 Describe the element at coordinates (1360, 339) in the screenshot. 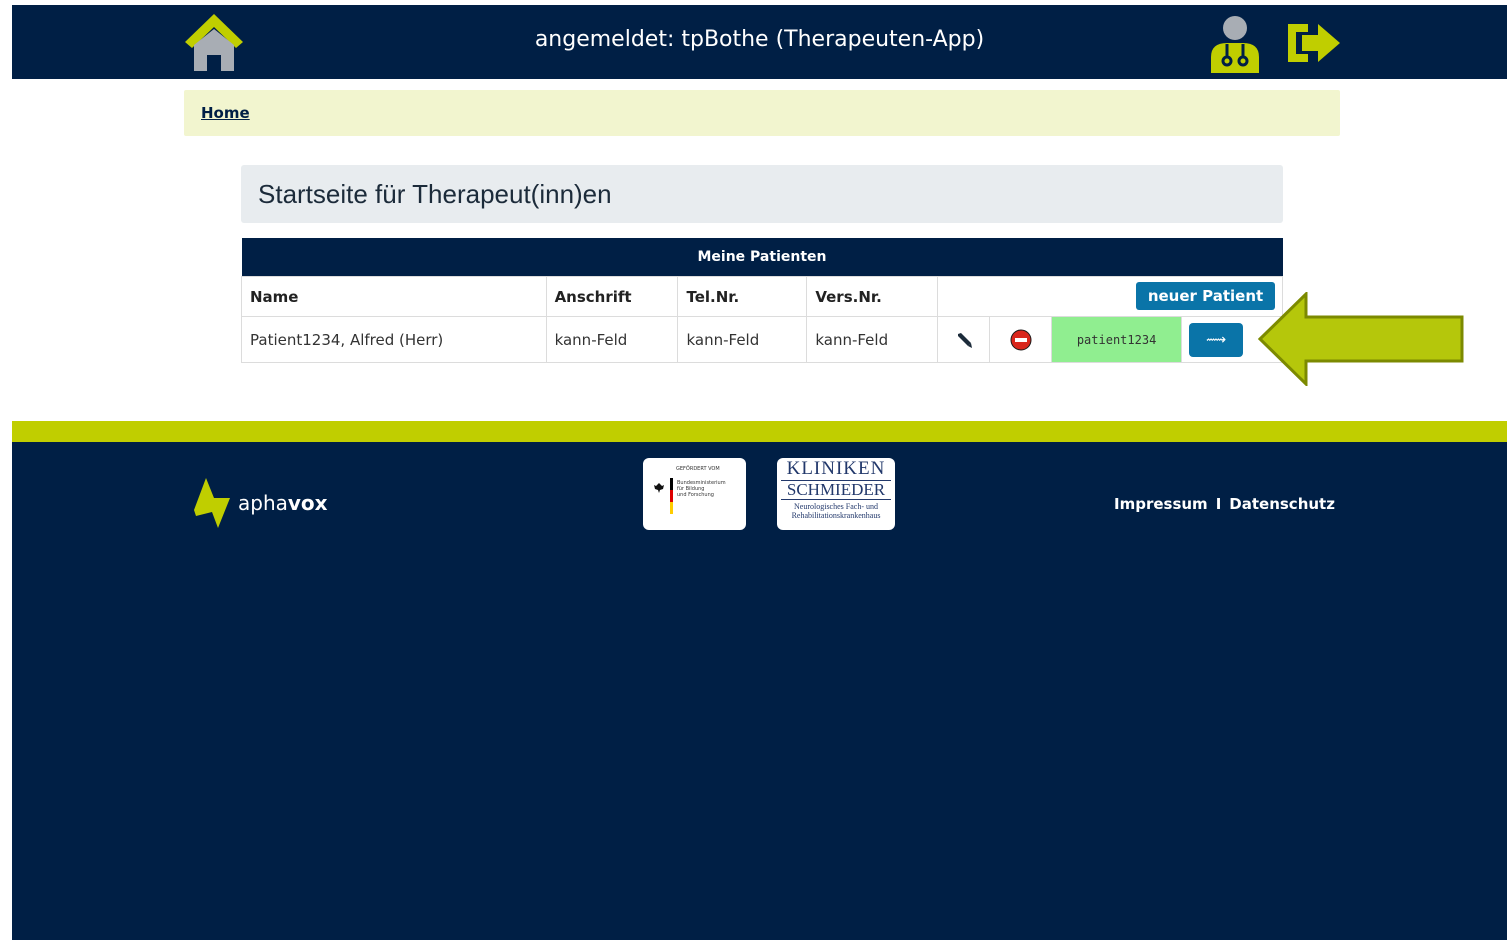

I see `green-arrow-icon` at that location.